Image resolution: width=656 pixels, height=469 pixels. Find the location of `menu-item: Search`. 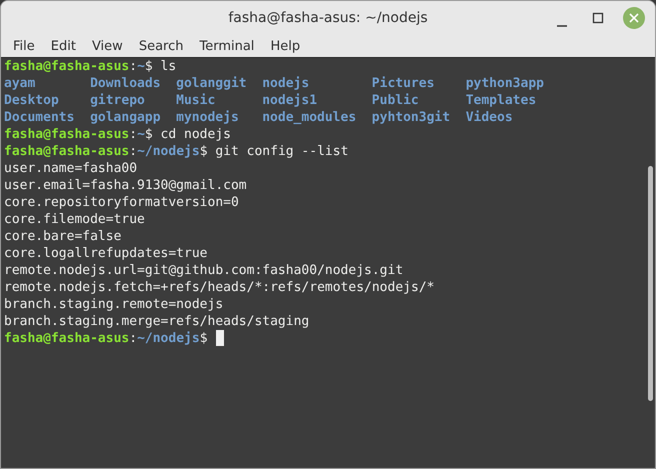

menu-item: Search is located at coordinates (161, 46).